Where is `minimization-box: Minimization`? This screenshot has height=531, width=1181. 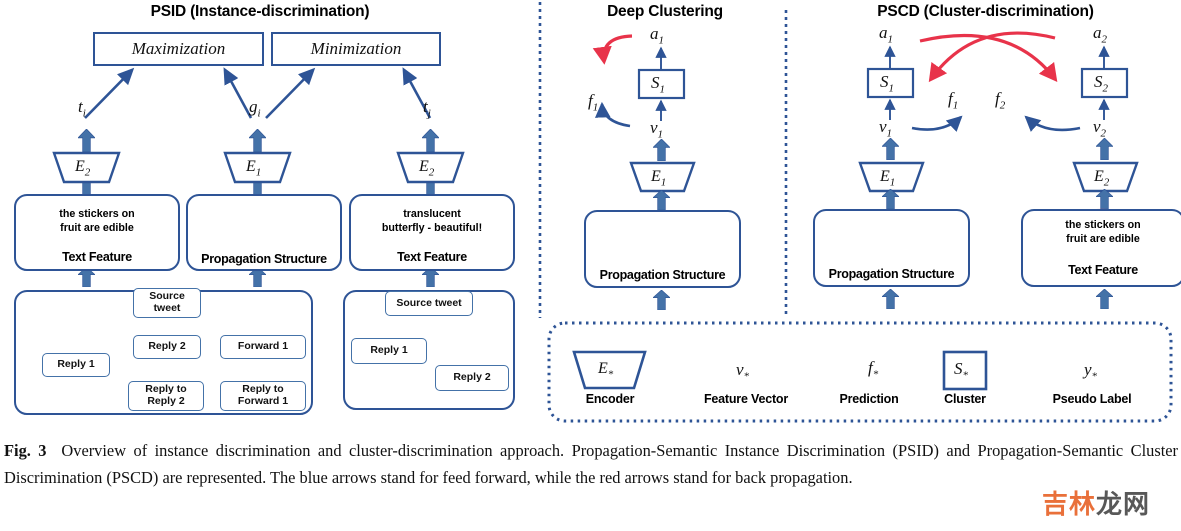 minimization-box: Minimization is located at coordinates (356, 49).